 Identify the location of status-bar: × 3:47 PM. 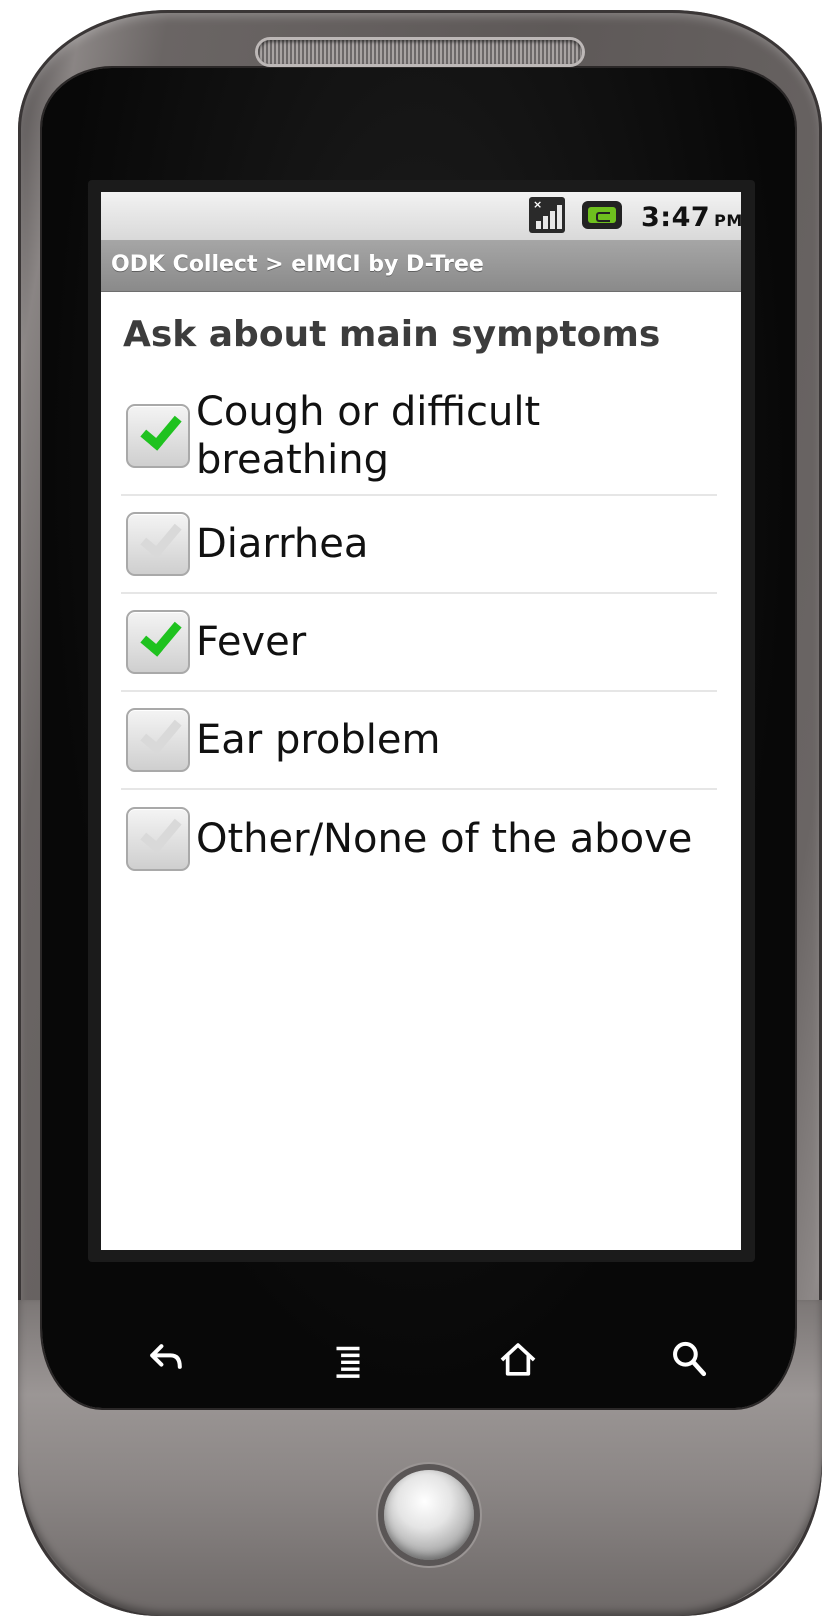
(421, 216).